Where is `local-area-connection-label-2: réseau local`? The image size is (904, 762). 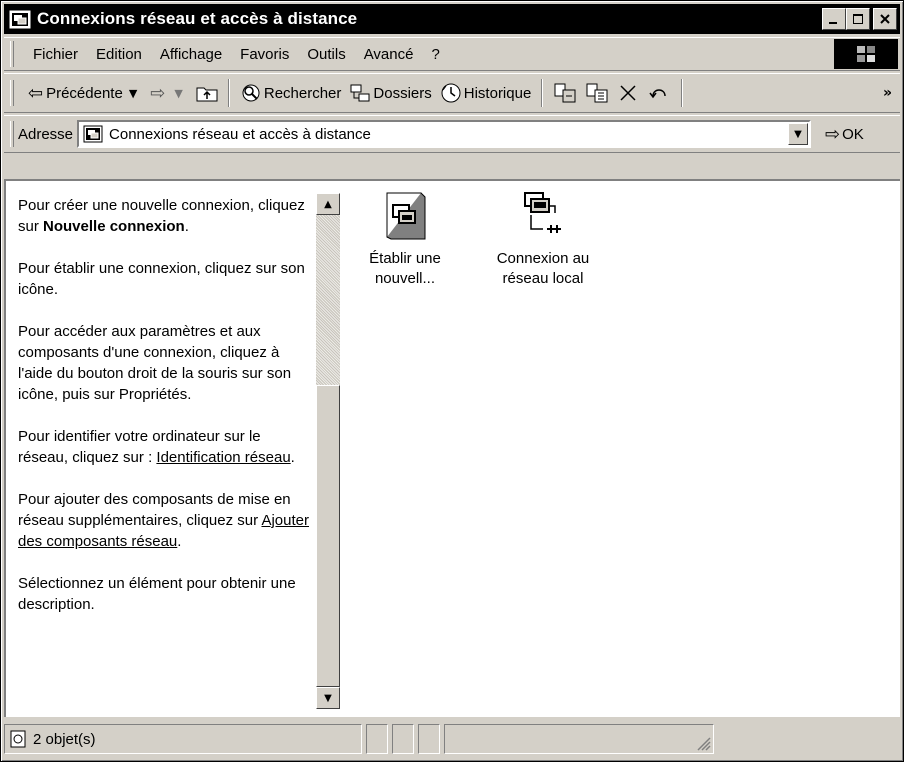 local-area-connection-label-2: réseau local is located at coordinates (543, 278).